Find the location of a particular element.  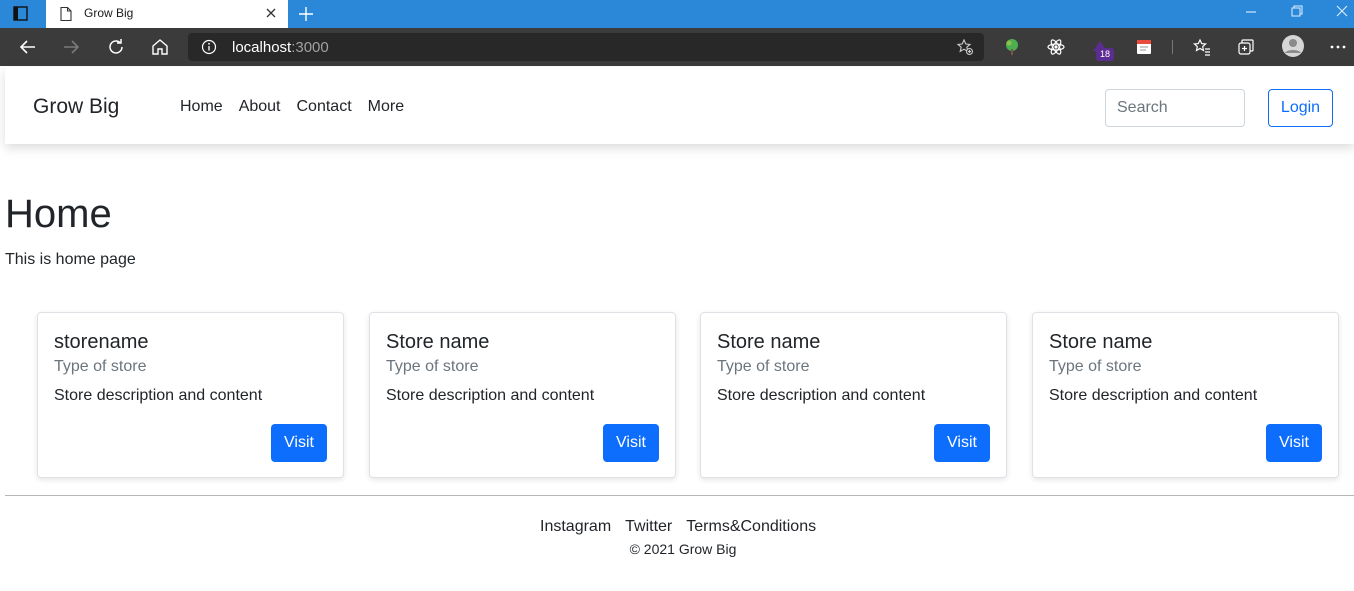

footer-link-twitter: Twitter is located at coordinates (648, 527).